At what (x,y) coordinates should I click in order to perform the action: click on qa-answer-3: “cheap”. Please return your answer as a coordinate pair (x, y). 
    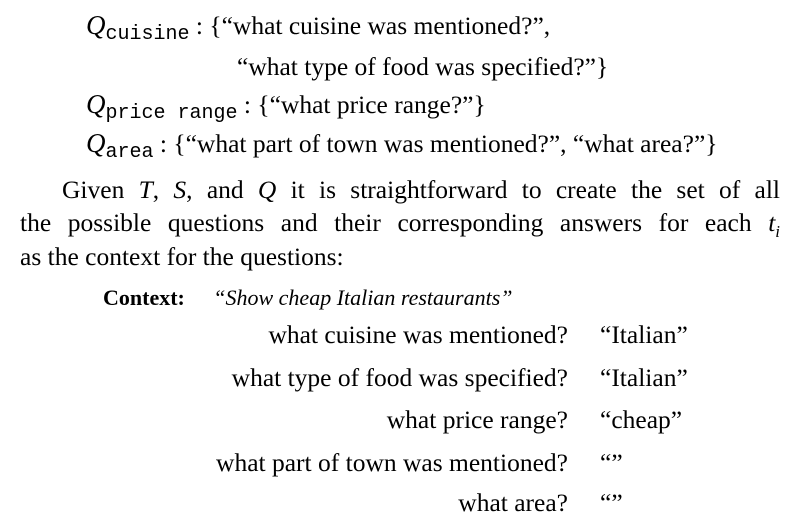
    Looking at the image, I should click on (641, 419).